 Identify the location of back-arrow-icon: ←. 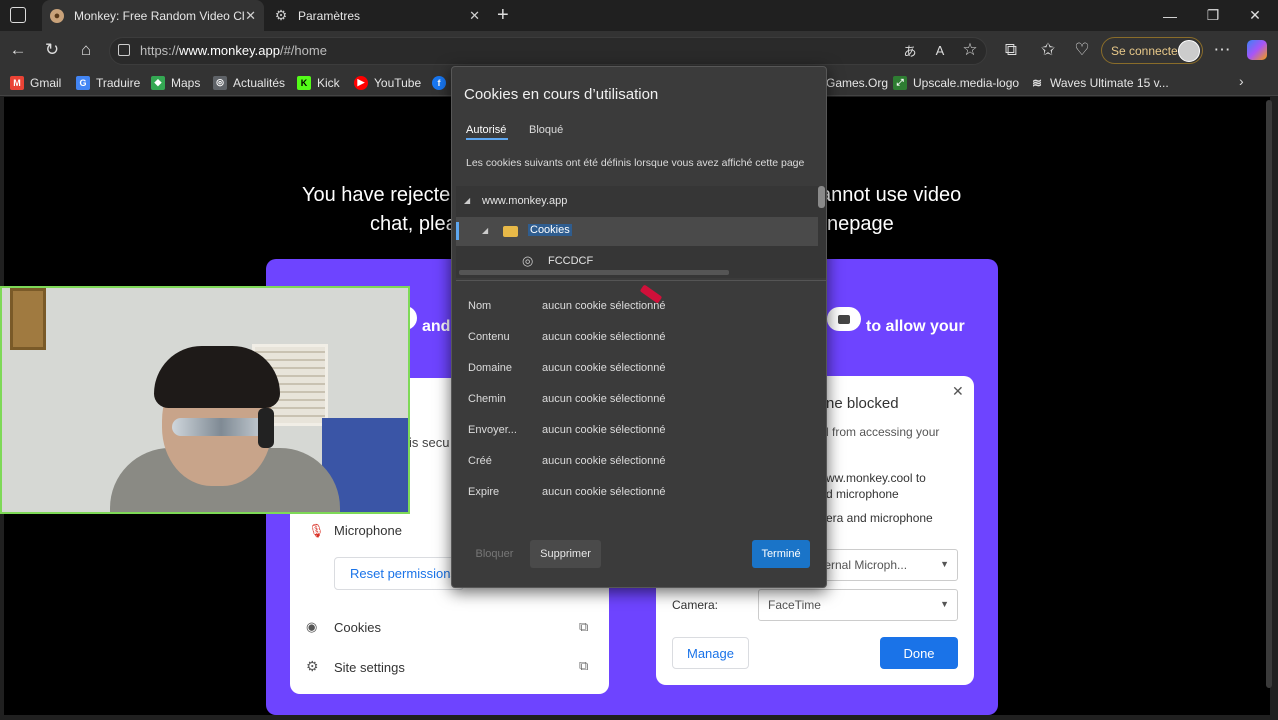
(18, 50).